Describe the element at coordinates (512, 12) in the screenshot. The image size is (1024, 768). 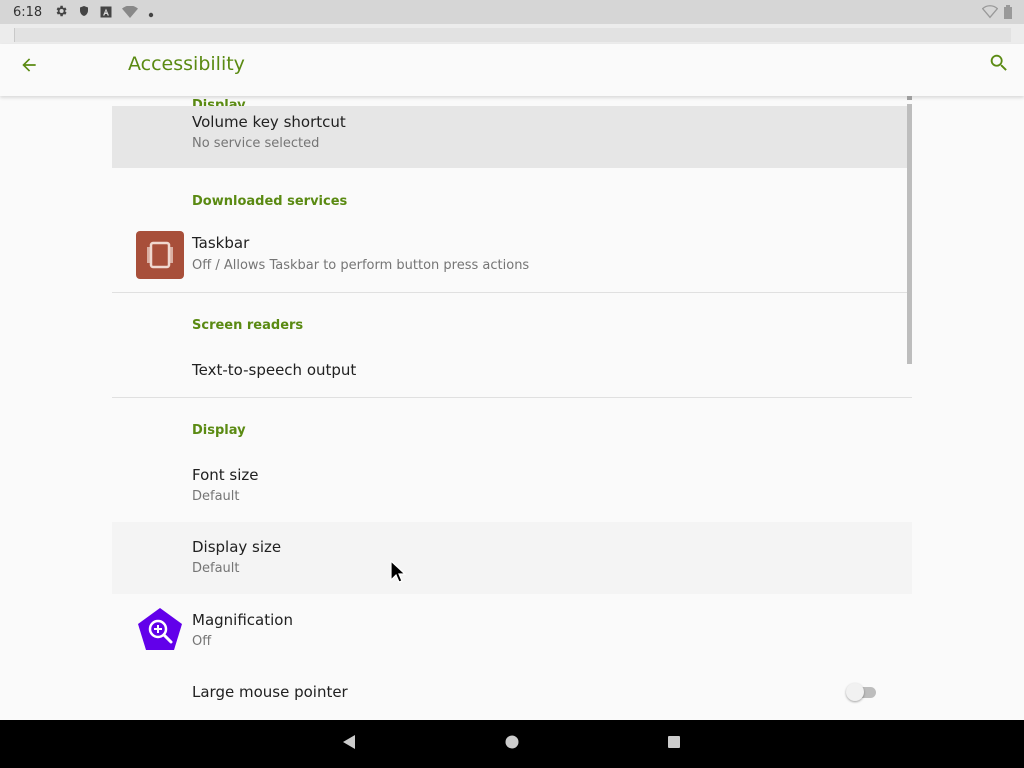
I see `status-bar: 6:18` at that location.